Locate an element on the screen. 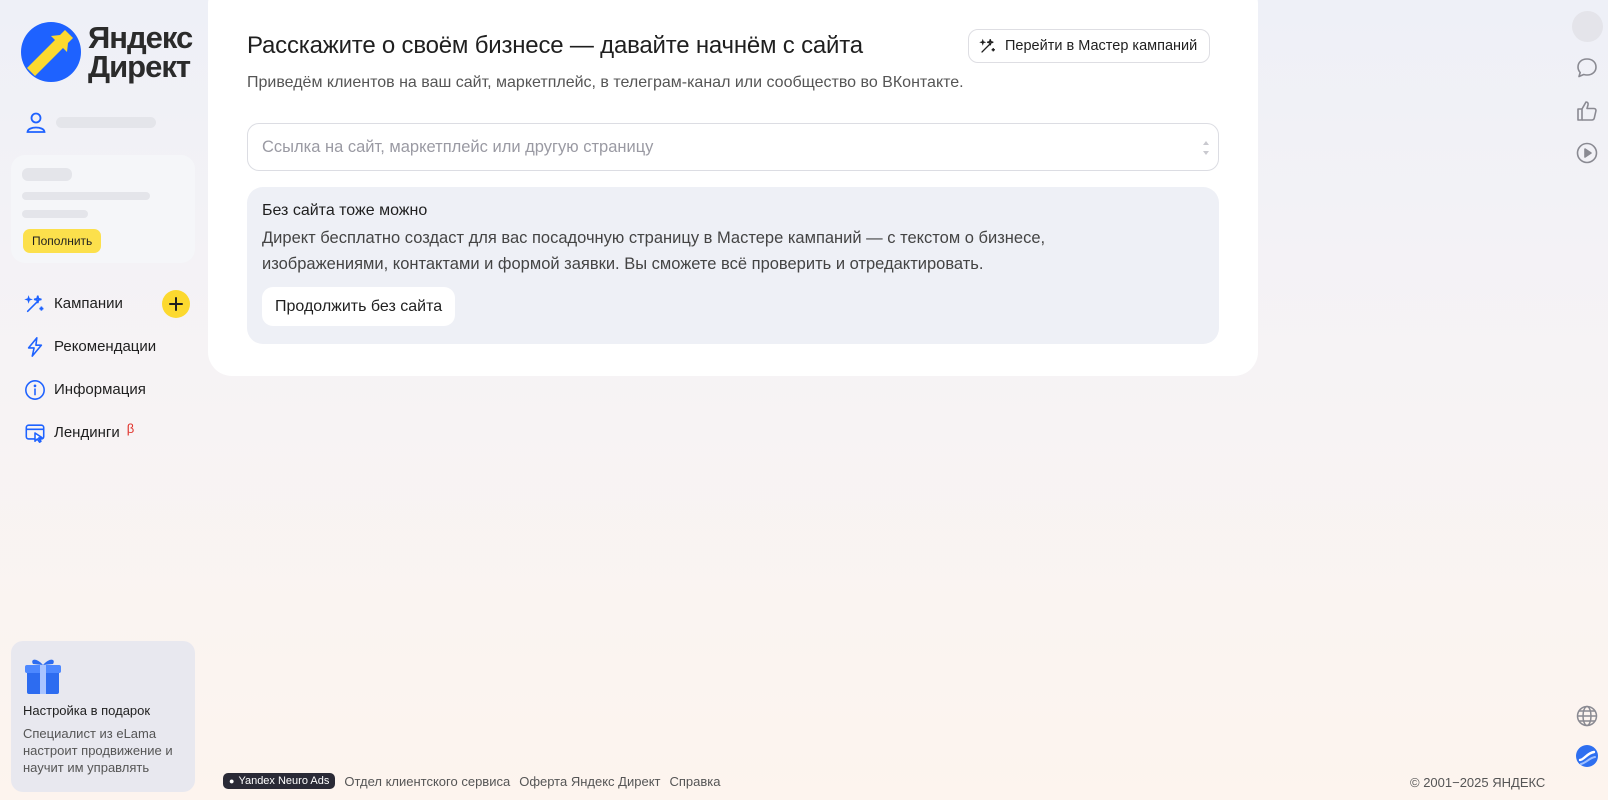 This screenshot has height=800, width=1608. sidebar-item-recommendations-label: Рекомендации is located at coordinates (105, 346).